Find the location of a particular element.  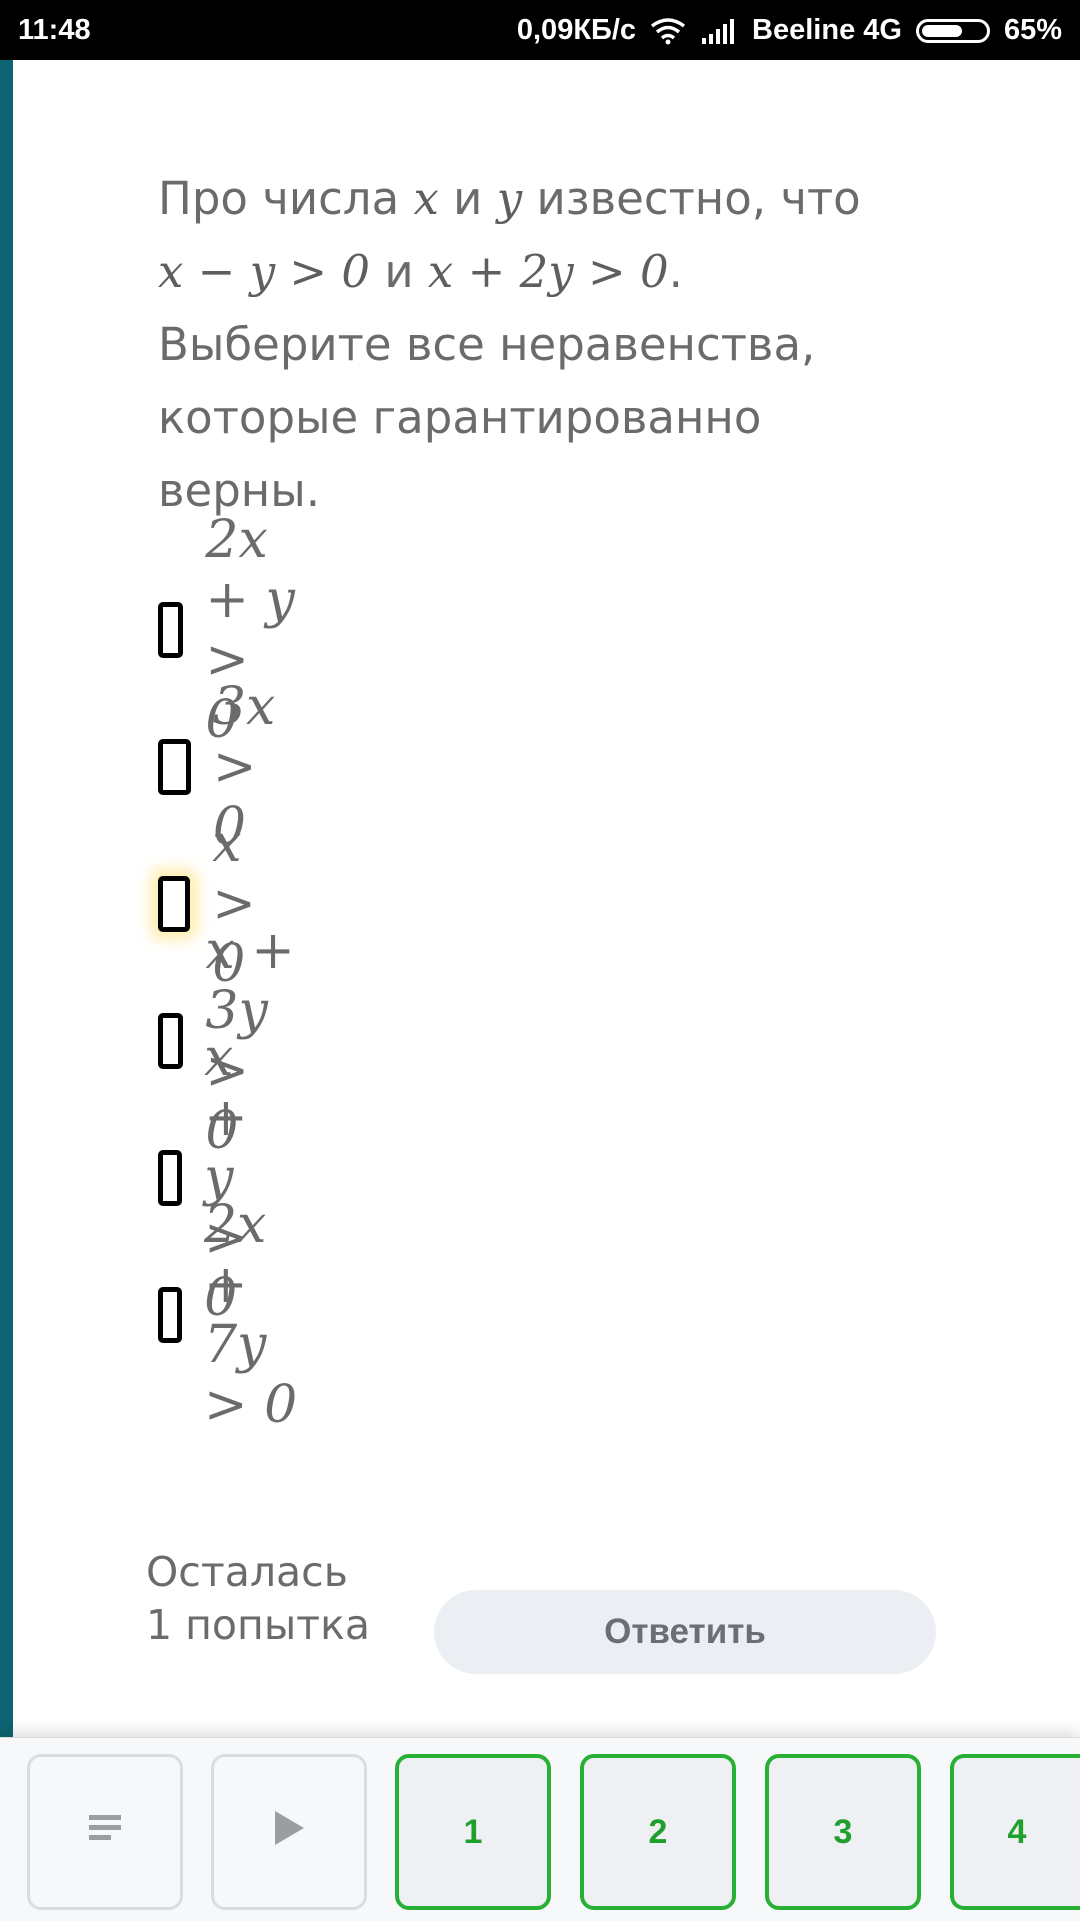

option-item: 3x > 0 is located at coordinates (228, 767).